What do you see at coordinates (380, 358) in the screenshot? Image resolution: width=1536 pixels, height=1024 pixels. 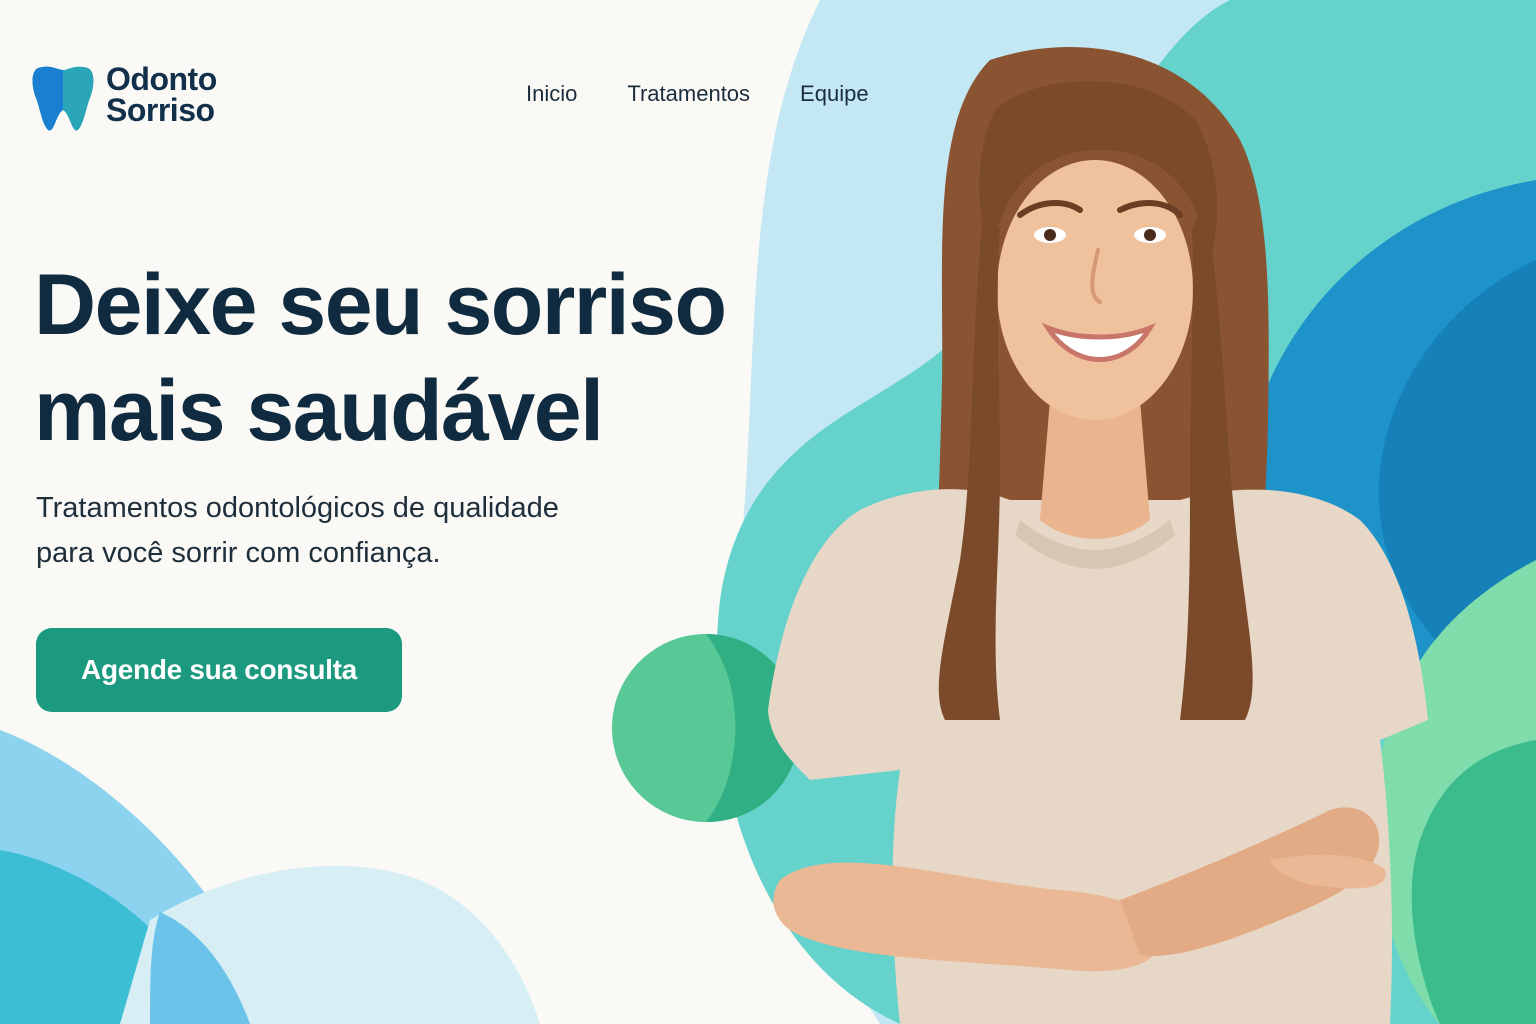 I see `hero-title: Deixe seu sorriso mais saudável` at bounding box center [380, 358].